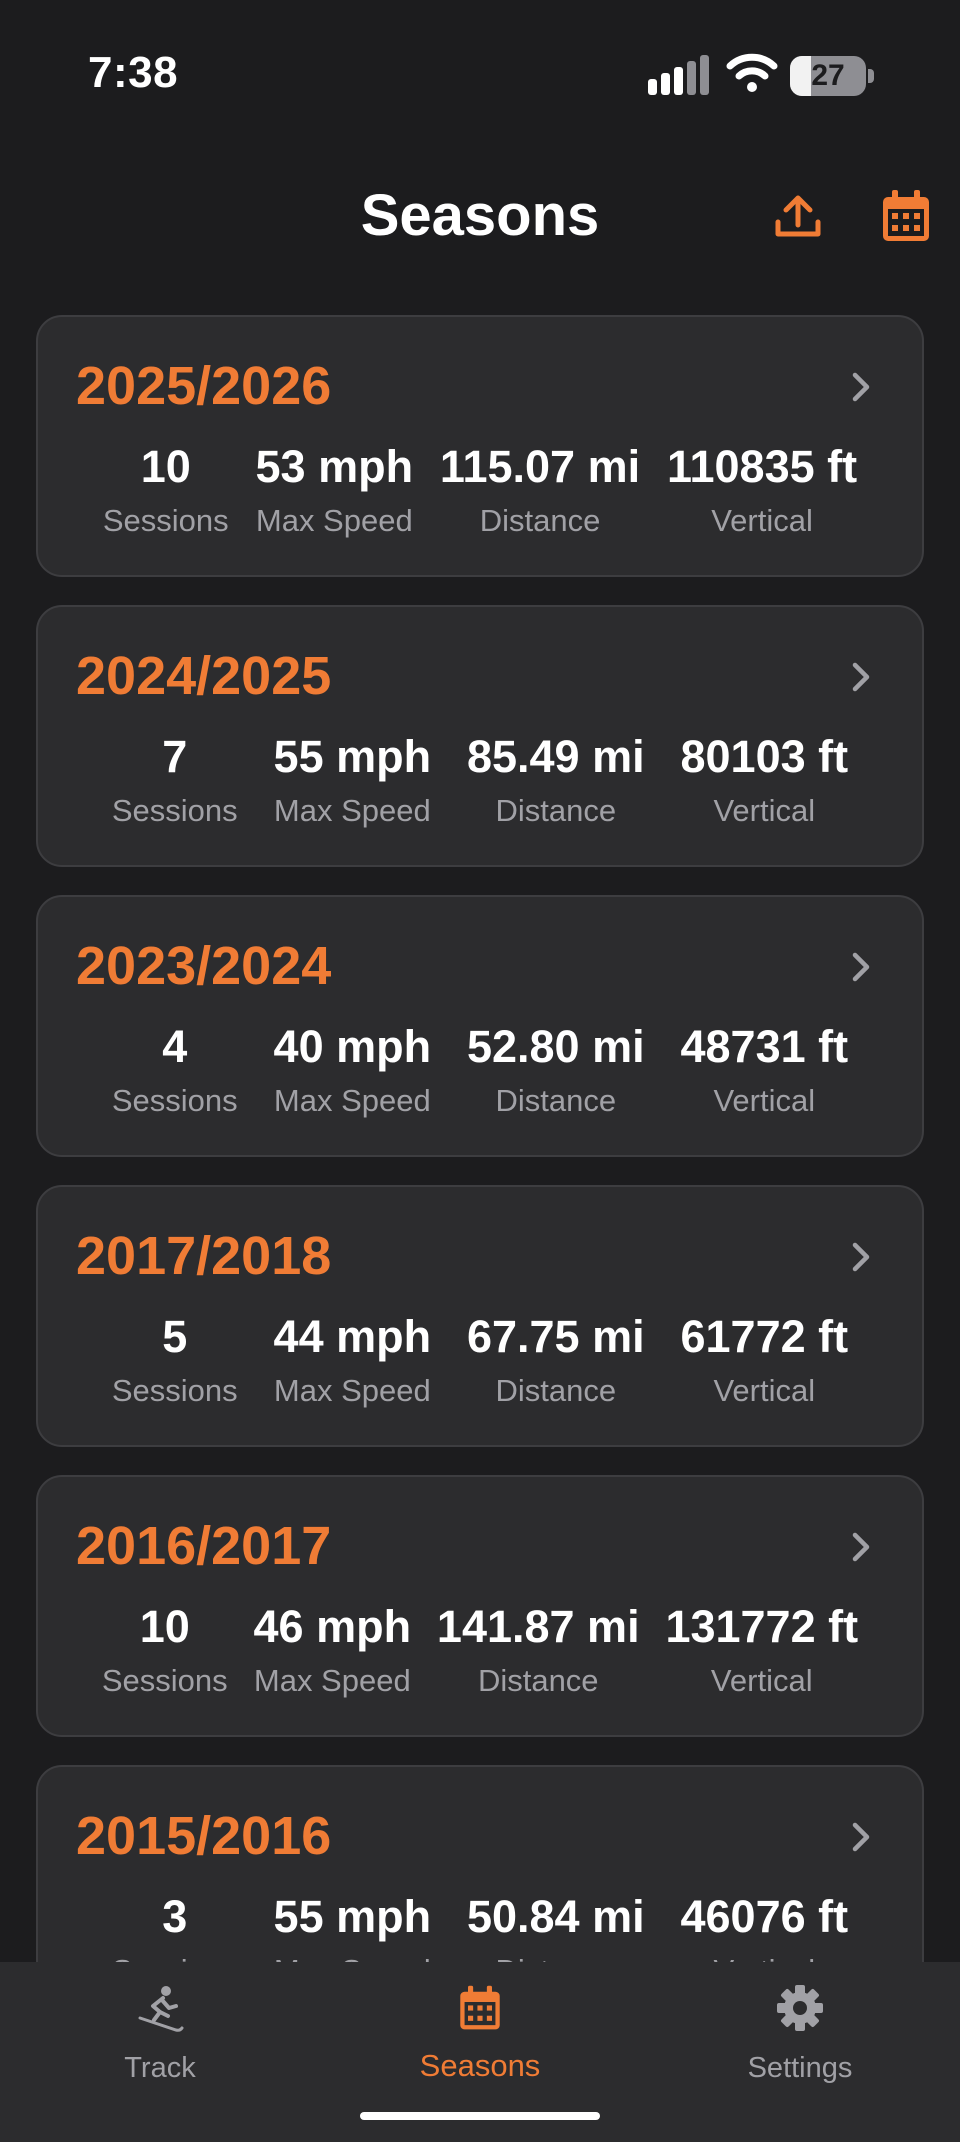 This screenshot has width=960, height=2142. I want to click on stat-value: 40 mph, so click(352, 1046).